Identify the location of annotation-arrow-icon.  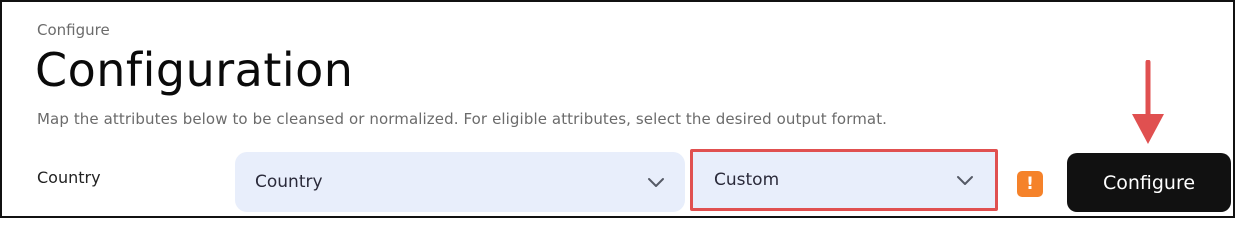
(1148, 102).